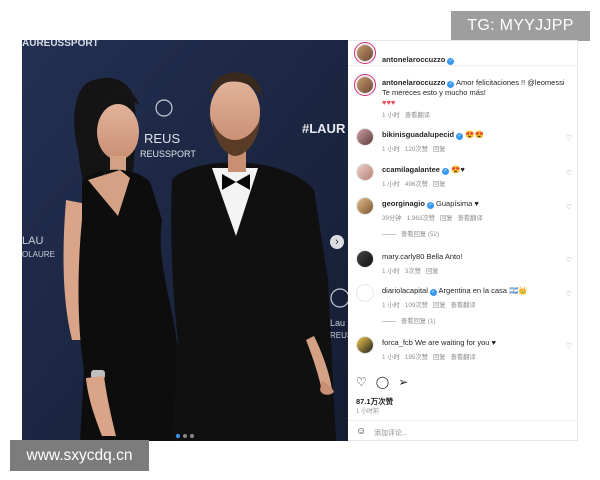 This screenshot has width=600, height=480. What do you see at coordinates (444, 256) in the screenshot?
I see `comment-text: Bella Anto!` at bounding box center [444, 256].